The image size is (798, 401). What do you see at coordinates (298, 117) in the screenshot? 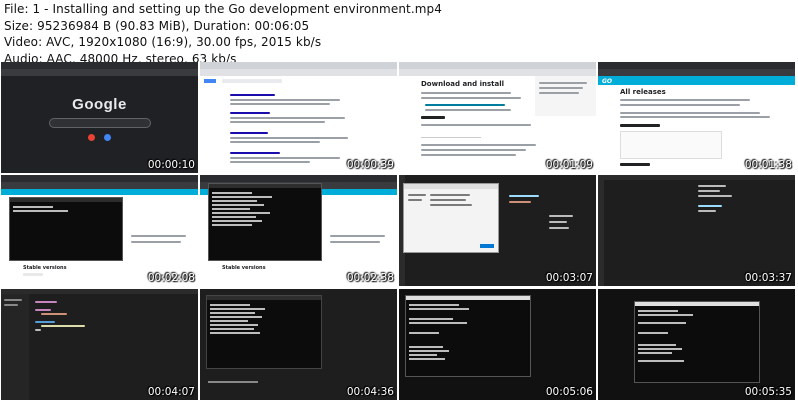
I see `thumbnail-2: 00:00:39` at bounding box center [298, 117].